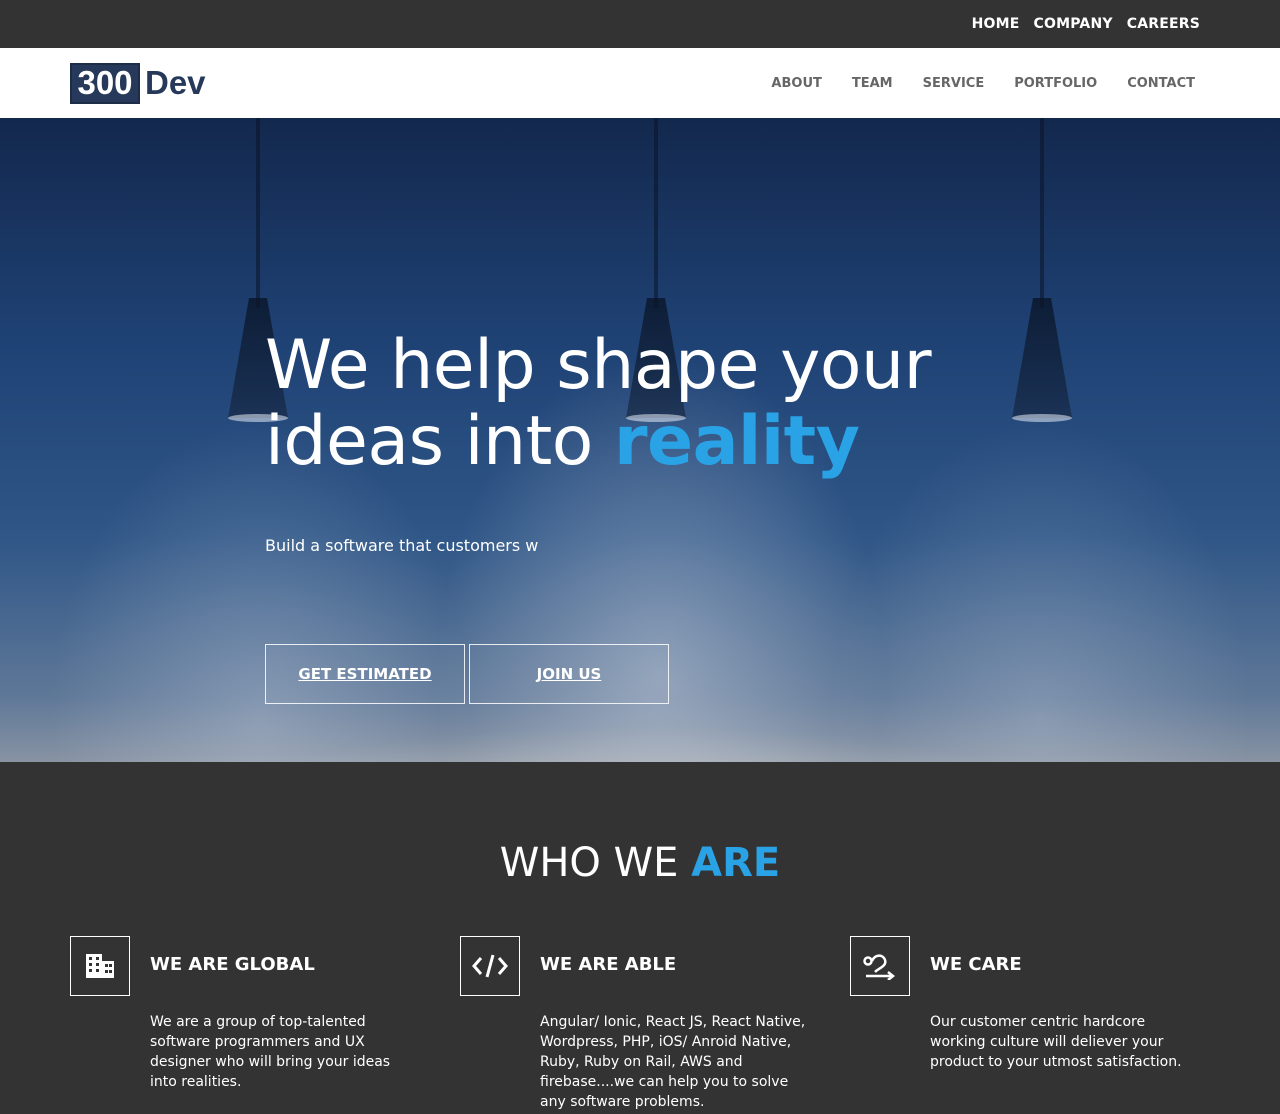 The image size is (1280, 1114). I want to click on hero-title: We help shape your ideas into reality, so click(598, 403).